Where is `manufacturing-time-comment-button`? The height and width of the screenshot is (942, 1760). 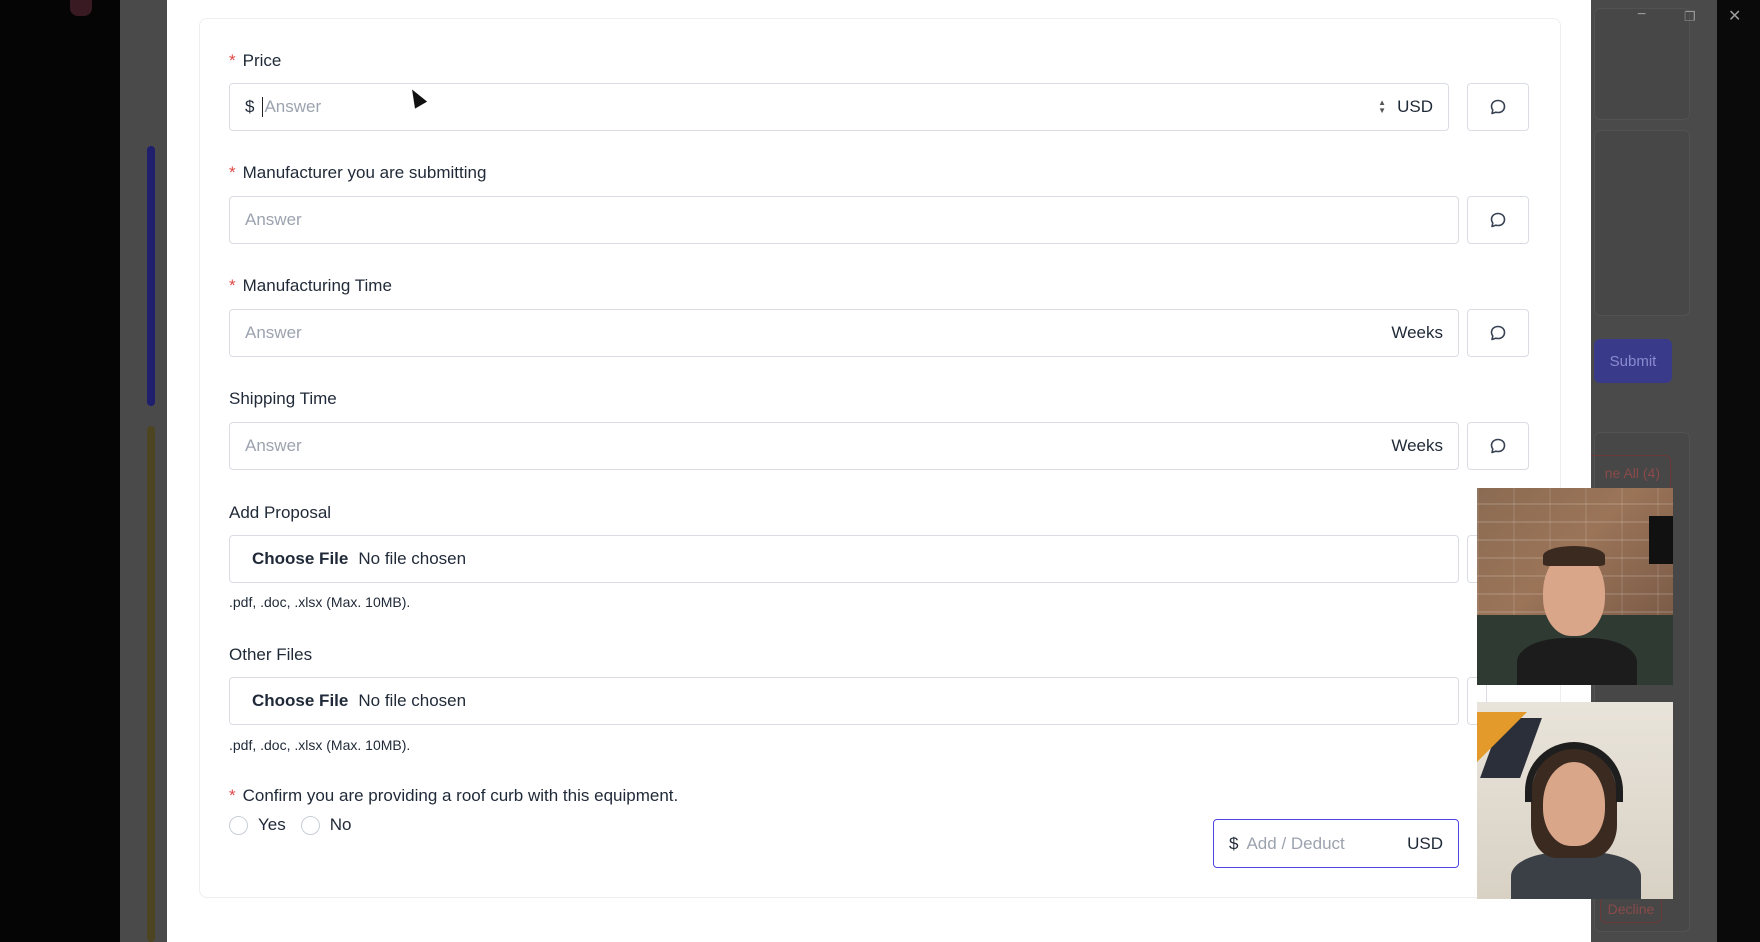 manufacturing-time-comment-button is located at coordinates (1498, 333).